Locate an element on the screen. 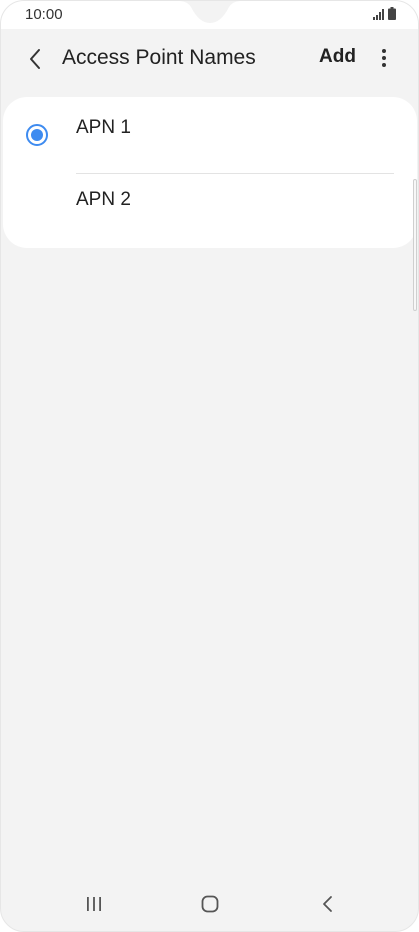 This screenshot has width=419, height=932. battery-icon is located at coordinates (392, 13).